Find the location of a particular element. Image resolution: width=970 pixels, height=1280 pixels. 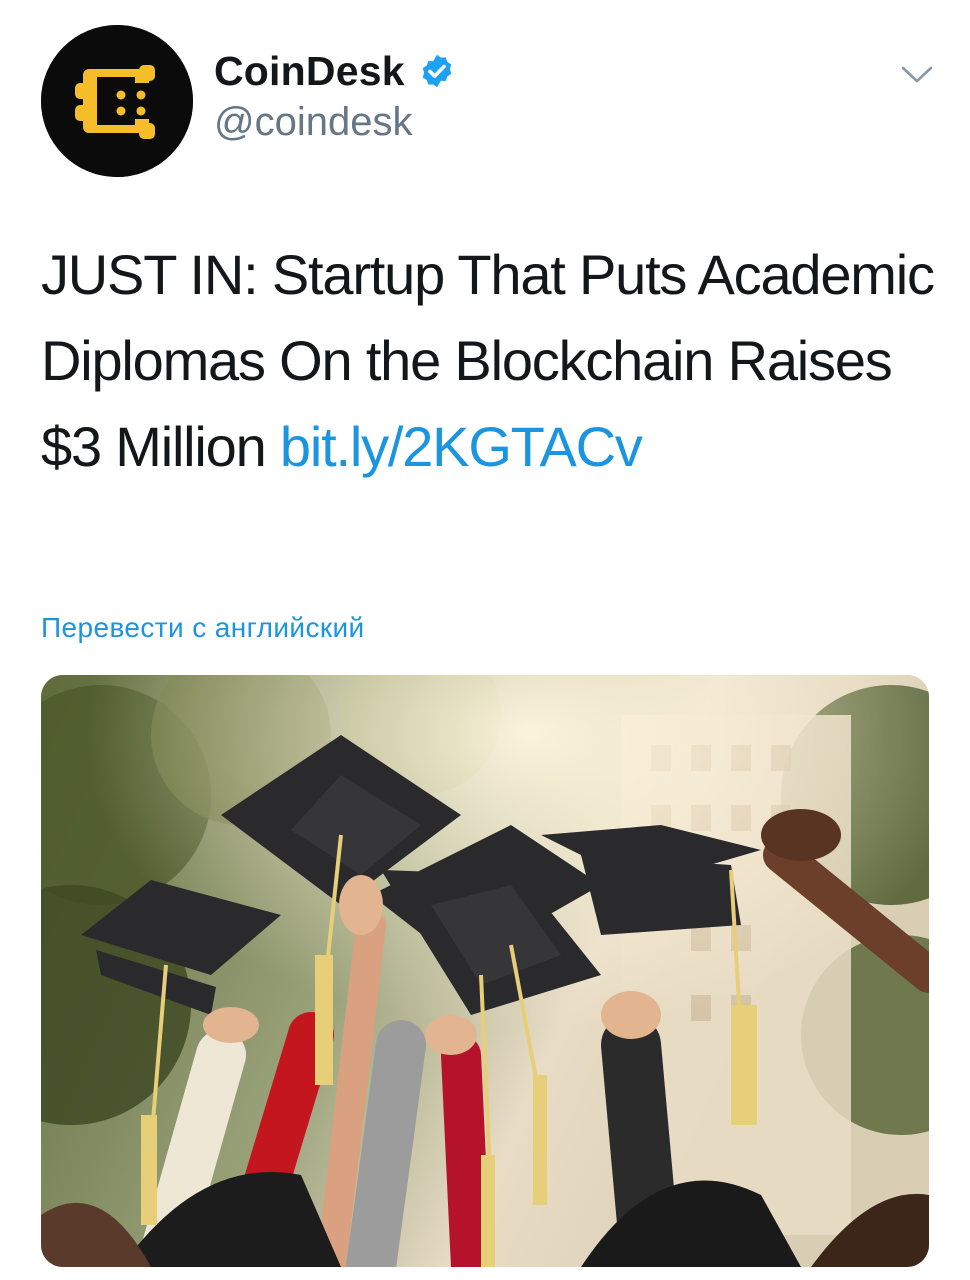

coindesk-logo is located at coordinates (117, 101).